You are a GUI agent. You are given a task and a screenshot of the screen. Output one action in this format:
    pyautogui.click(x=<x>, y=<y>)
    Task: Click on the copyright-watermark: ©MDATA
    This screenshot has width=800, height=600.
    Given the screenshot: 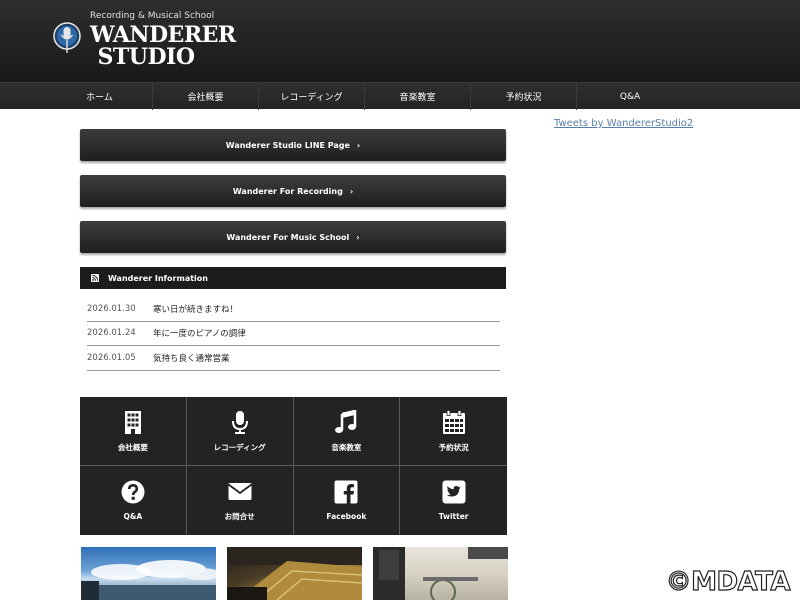 What is the action you would take?
    pyautogui.click(x=728, y=581)
    